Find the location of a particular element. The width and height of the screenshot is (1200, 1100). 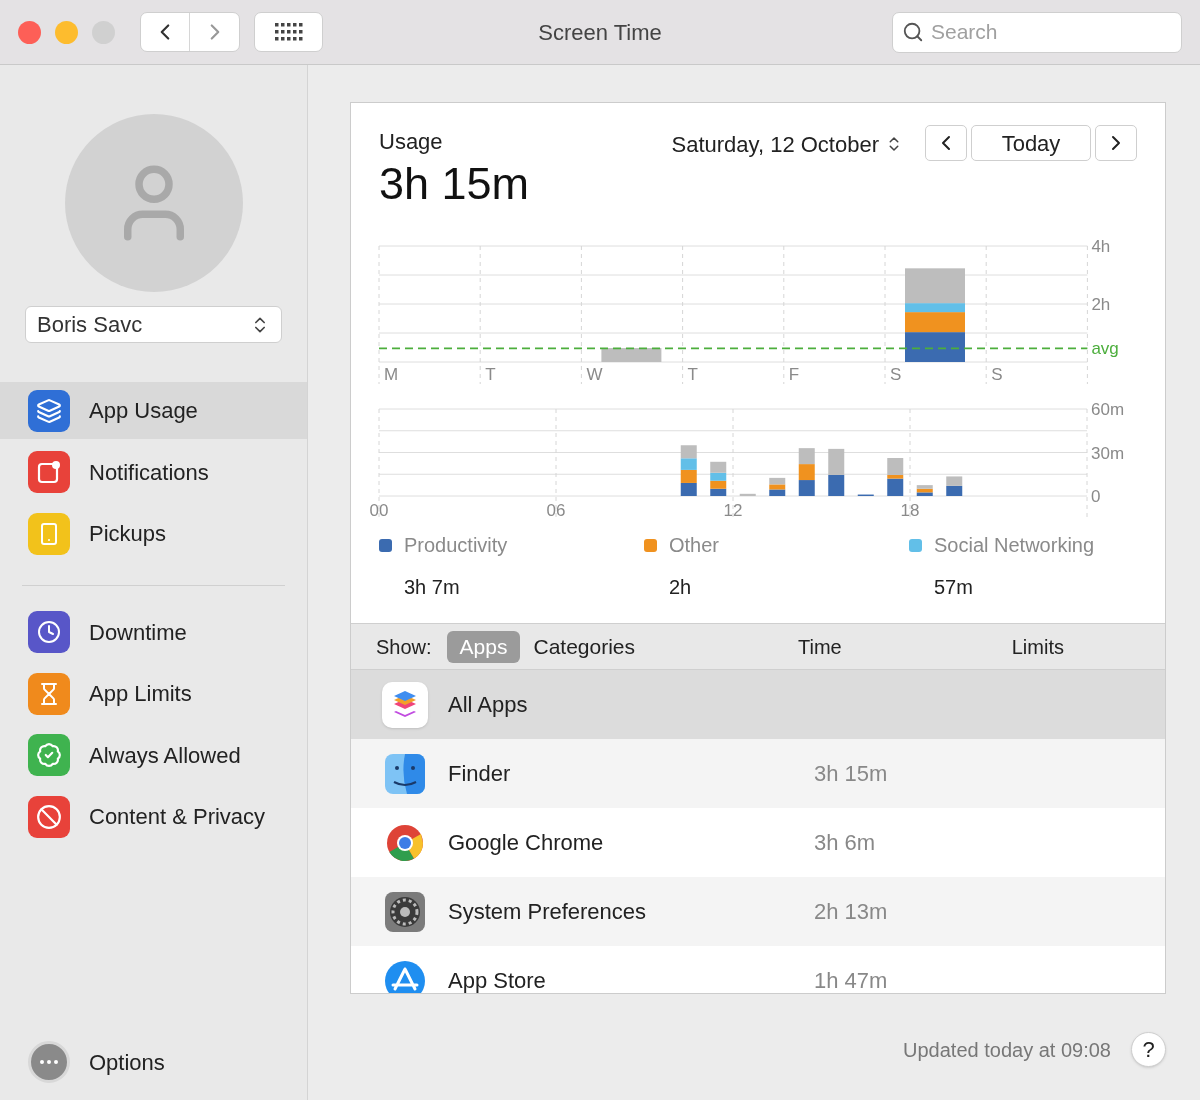

axis-label: 18 is located at coordinates (910, 510).